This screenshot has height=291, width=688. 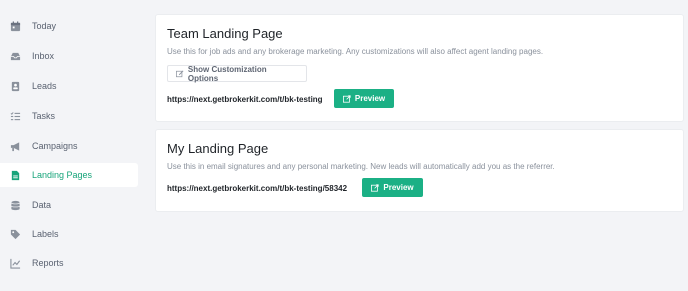 I want to click on sidebar-item-label: Inbox, so click(x=43, y=56).